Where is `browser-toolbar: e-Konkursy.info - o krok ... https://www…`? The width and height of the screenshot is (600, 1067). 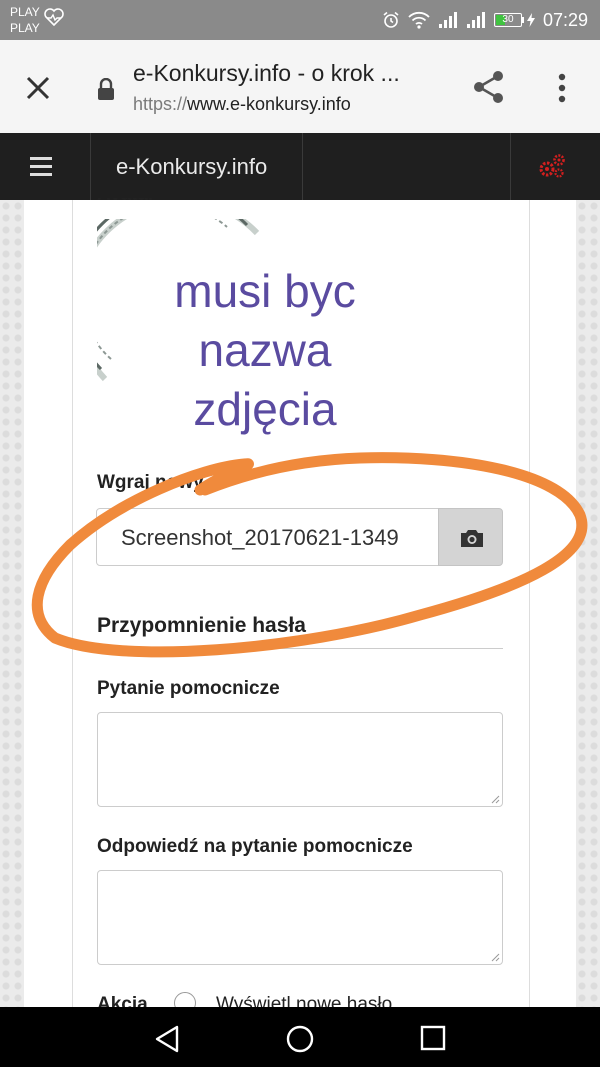 browser-toolbar: e-Konkursy.info - o krok ... https://www… is located at coordinates (300, 87).